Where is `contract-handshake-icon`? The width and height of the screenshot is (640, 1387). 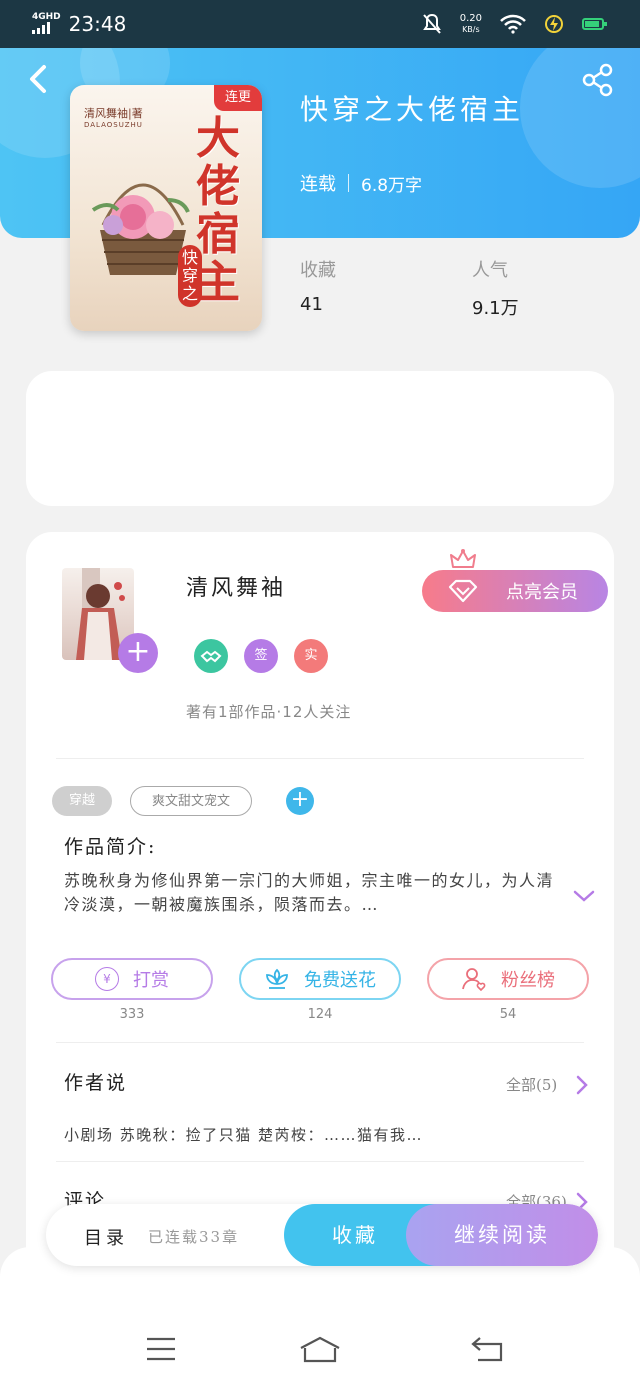 contract-handshake-icon is located at coordinates (211, 656).